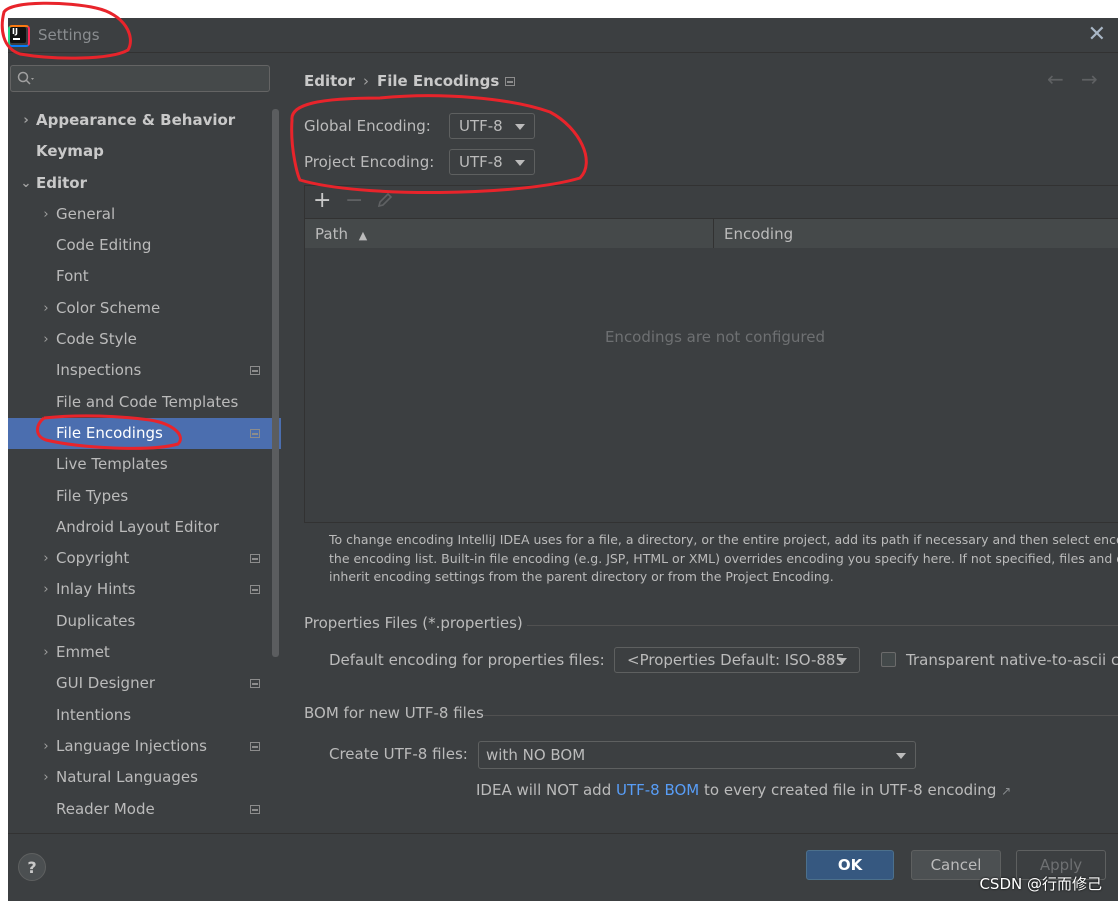  What do you see at coordinates (322, 200) in the screenshot?
I see `add-icon: +` at bounding box center [322, 200].